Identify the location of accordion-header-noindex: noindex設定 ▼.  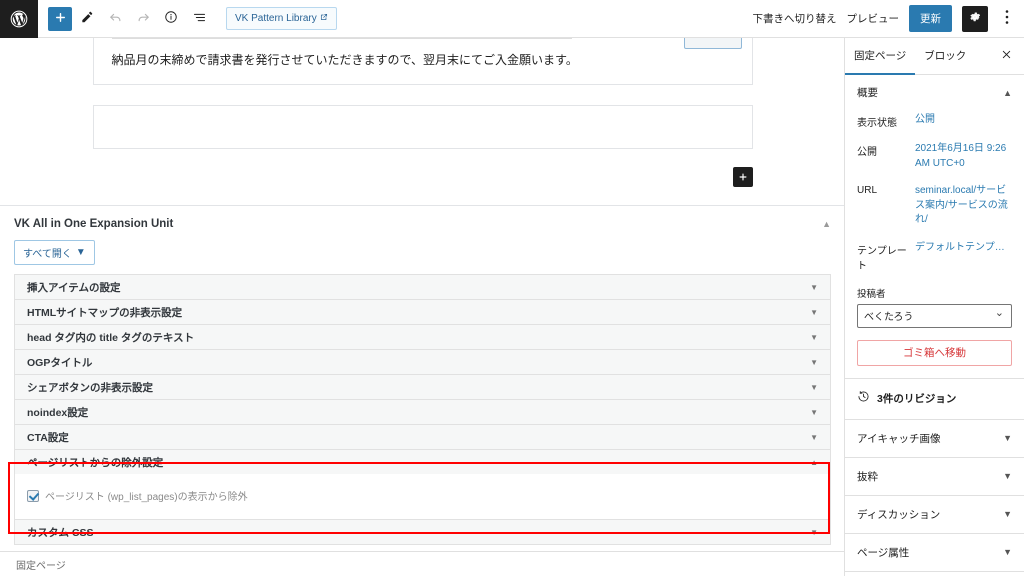
(422, 412).